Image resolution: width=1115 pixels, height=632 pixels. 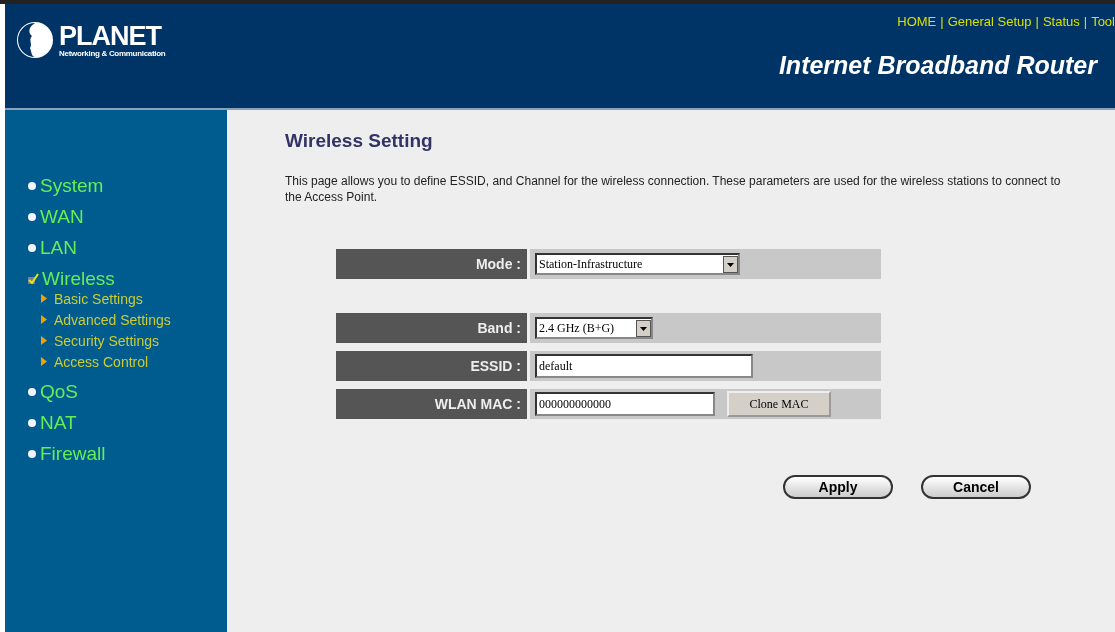 What do you see at coordinates (1103, 21) in the screenshot?
I see `nav-link: Tool` at bounding box center [1103, 21].